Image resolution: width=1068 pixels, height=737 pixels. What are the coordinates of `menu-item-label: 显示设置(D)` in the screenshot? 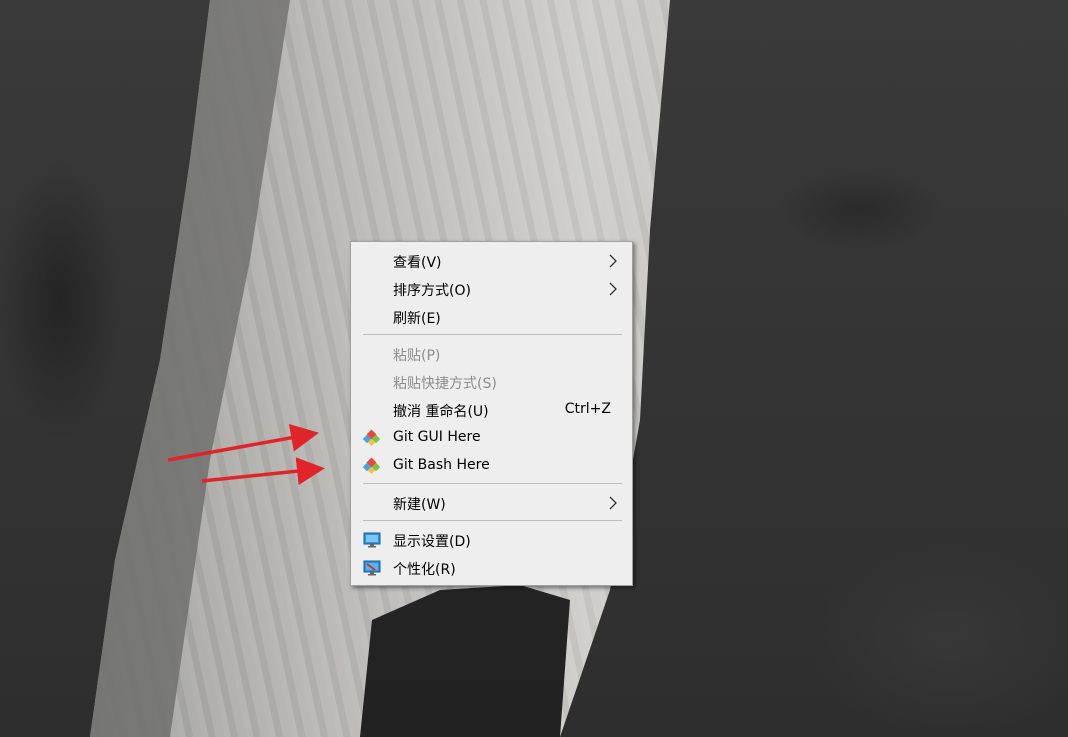 It's located at (432, 542).